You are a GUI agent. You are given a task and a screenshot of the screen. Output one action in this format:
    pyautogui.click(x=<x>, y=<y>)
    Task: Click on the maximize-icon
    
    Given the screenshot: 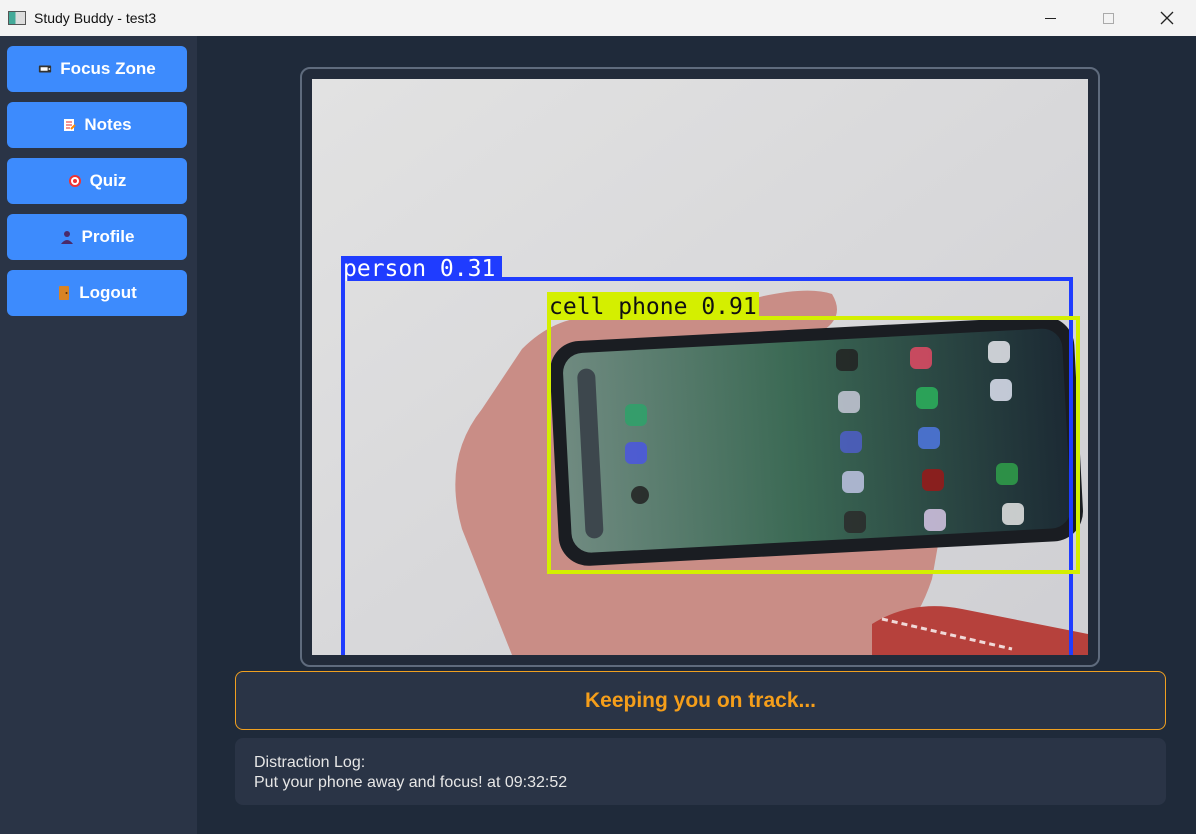 What is the action you would take?
    pyautogui.click(x=1108, y=18)
    